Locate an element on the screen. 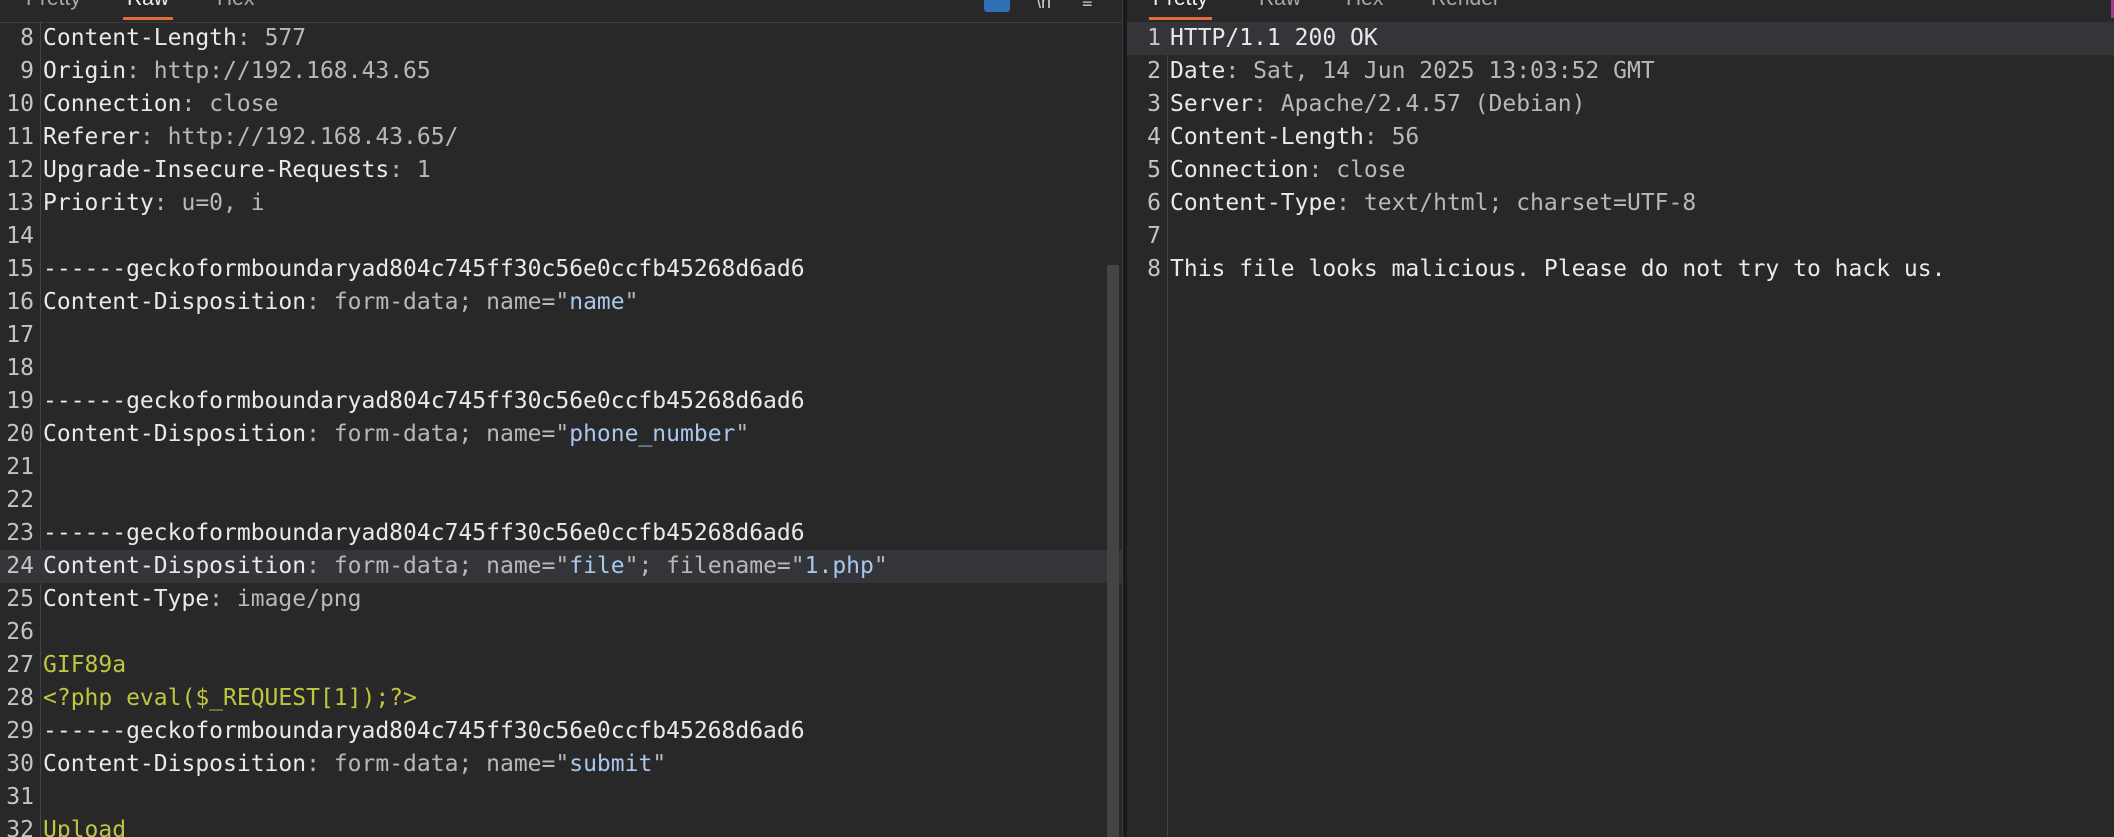 The height and width of the screenshot is (837, 2114). line-number: 31 is located at coordinates (20, 797).